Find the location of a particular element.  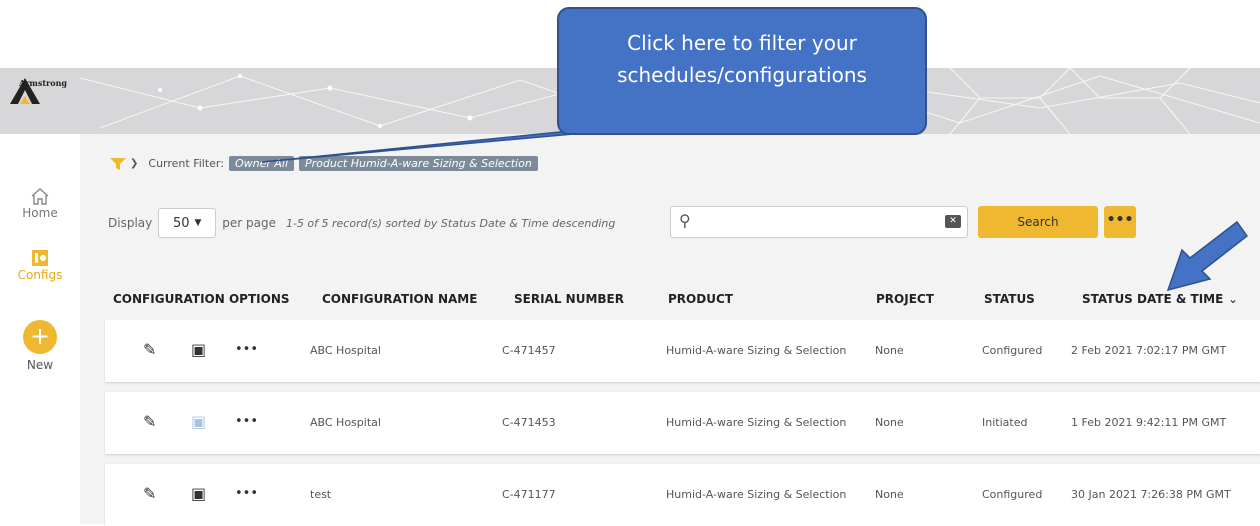

per-page-label: per page is located at coordinates (249, 223).